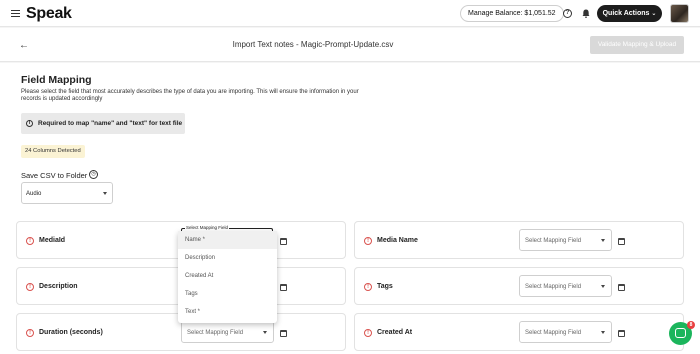 The width and height of the screenshot is (700, 354). I want to click on field-name: Duration (seconds), so click(71, 332).